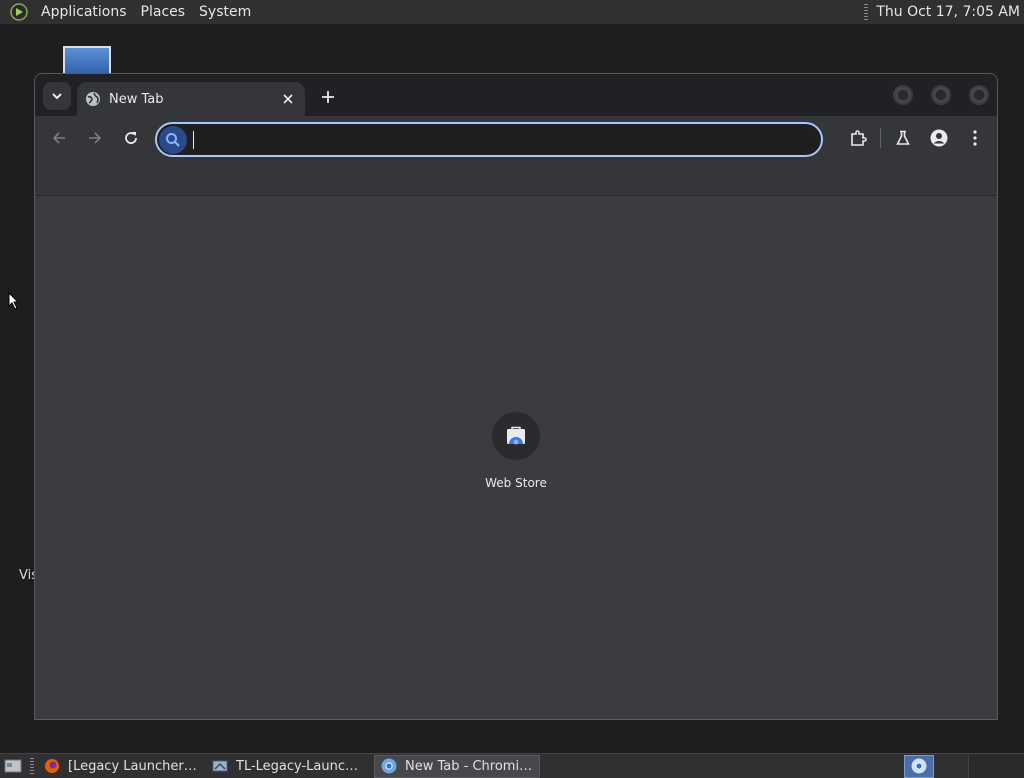  I want to click on back-arrow-icon, so click(58, 138).